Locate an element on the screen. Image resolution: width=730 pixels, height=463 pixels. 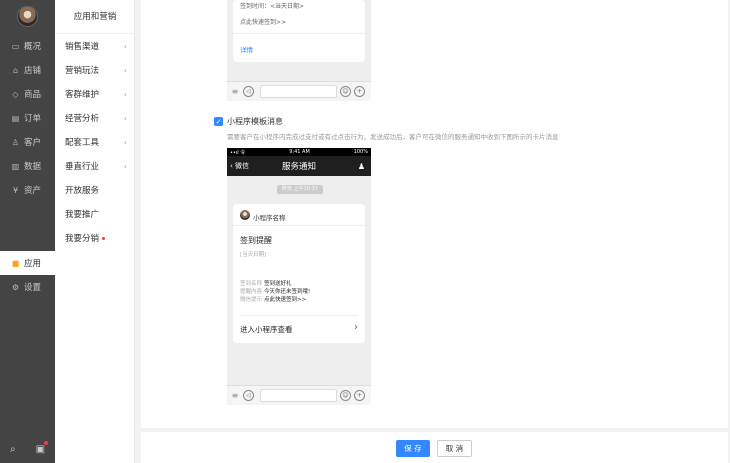
card-field-row: 签到名称 签到送好礼 is located at coordinates (275, 284).